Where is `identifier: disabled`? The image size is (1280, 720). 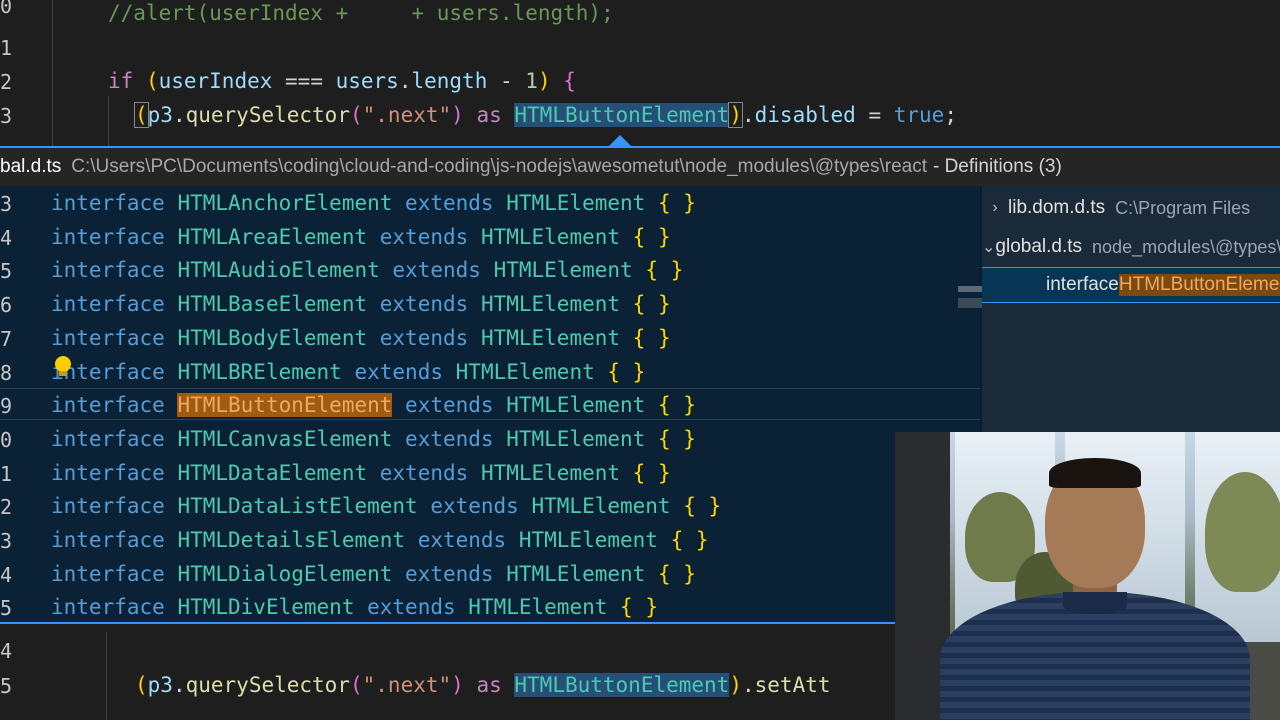 identifier: disabled is located at coordinates (805, 115).